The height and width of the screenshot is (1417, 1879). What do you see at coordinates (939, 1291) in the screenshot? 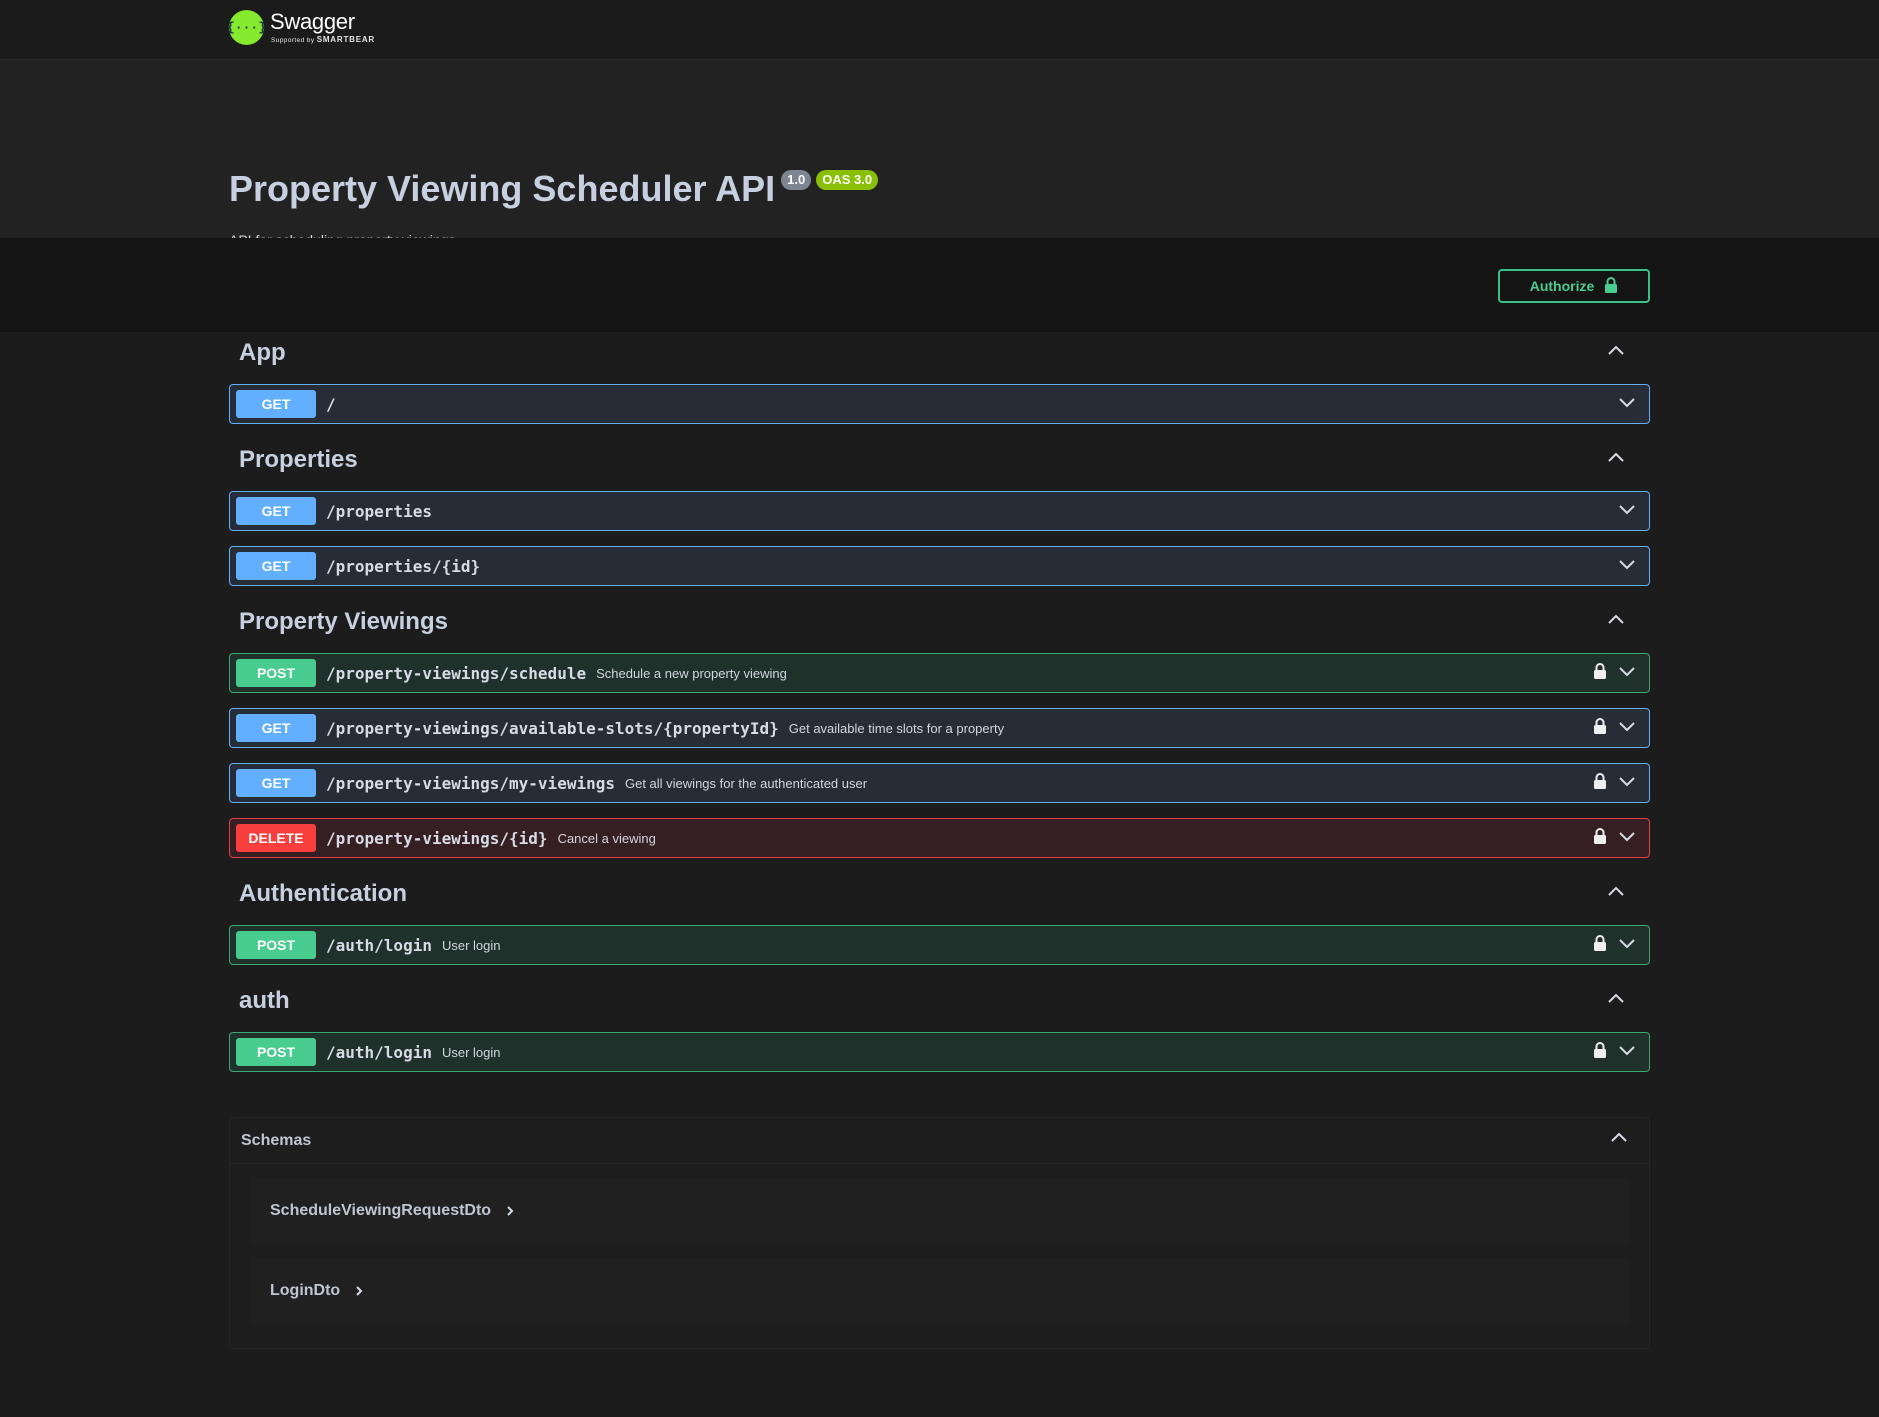
I see `schema-model-logindto: LoginDto` at bounding box center [939, 1291].